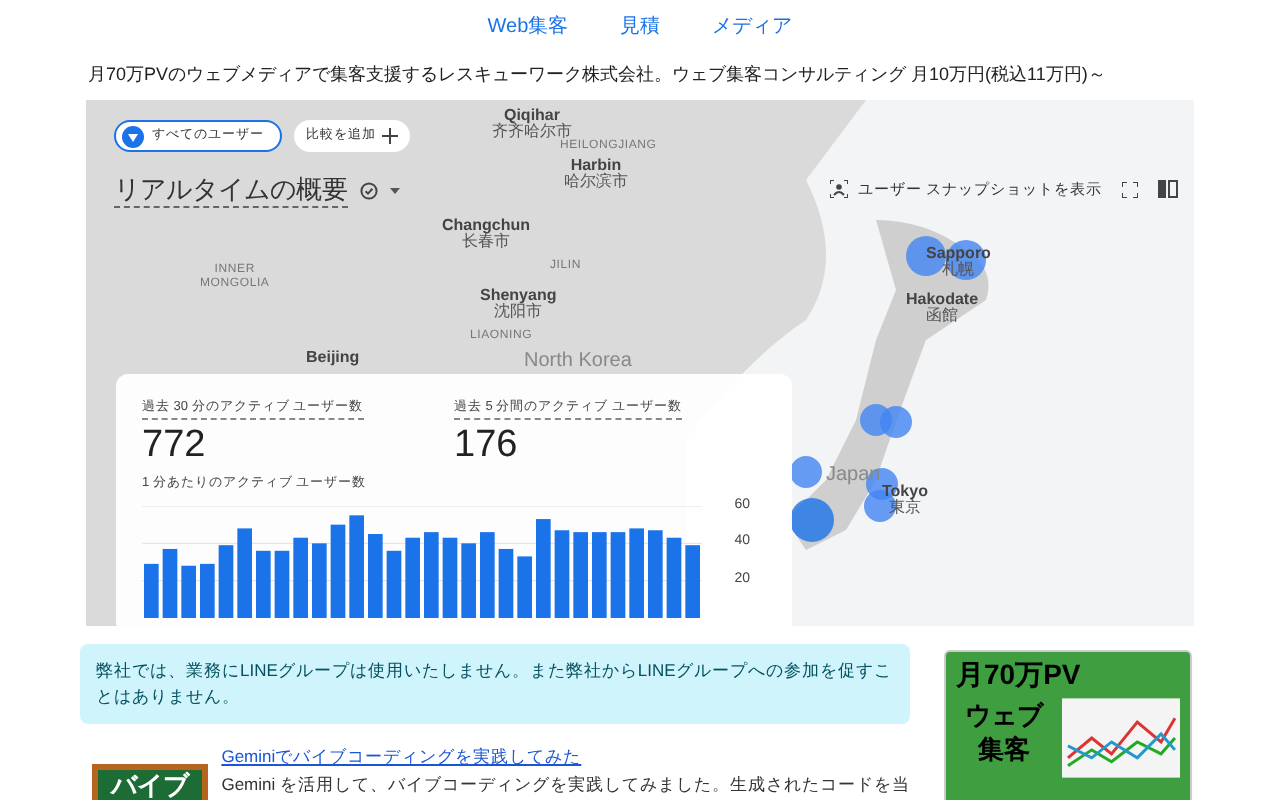 The image size is (1280, 800). I want to click on chart-screen-drawing, so click(1120, 738).